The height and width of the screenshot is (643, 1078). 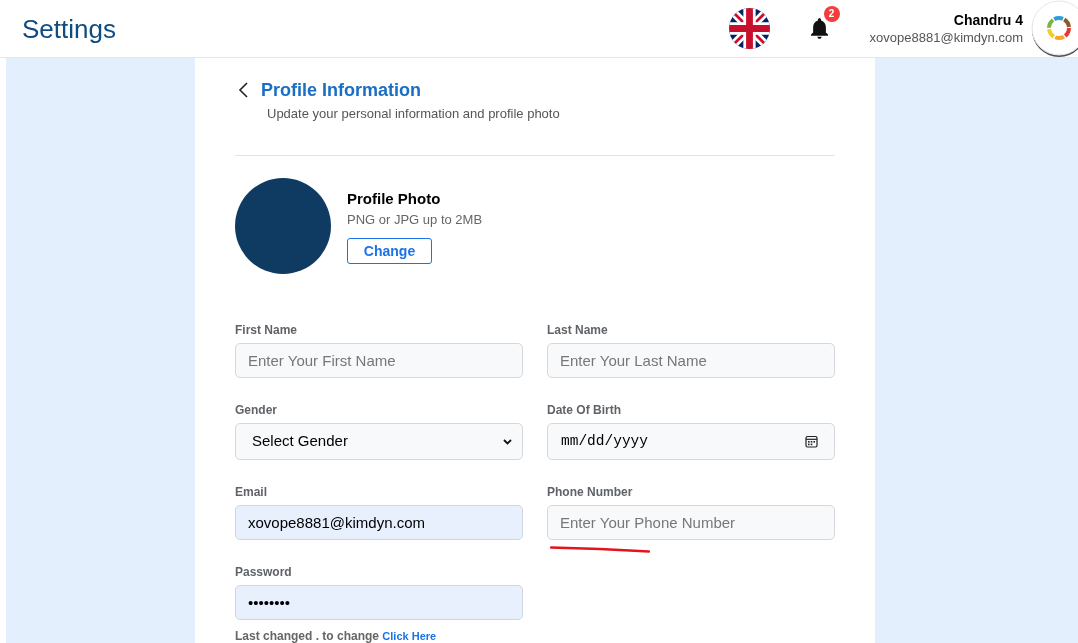 What do you see at coordinates (988, 20) in the screenshot?
I see `user-name: Chandru 4` at bounding box center [988, 20].